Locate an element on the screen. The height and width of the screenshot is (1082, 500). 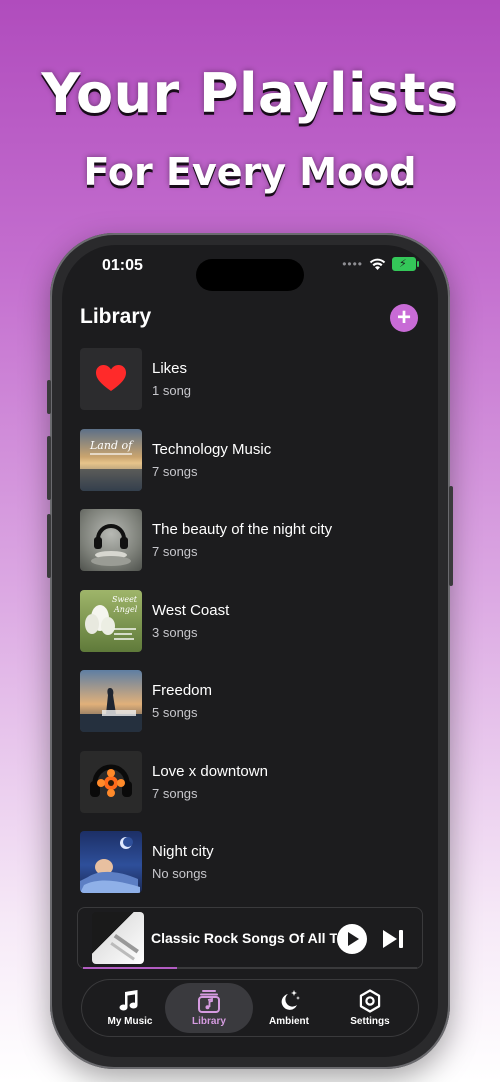
playlist-title: Freedom is located at coordinates (182, 690).